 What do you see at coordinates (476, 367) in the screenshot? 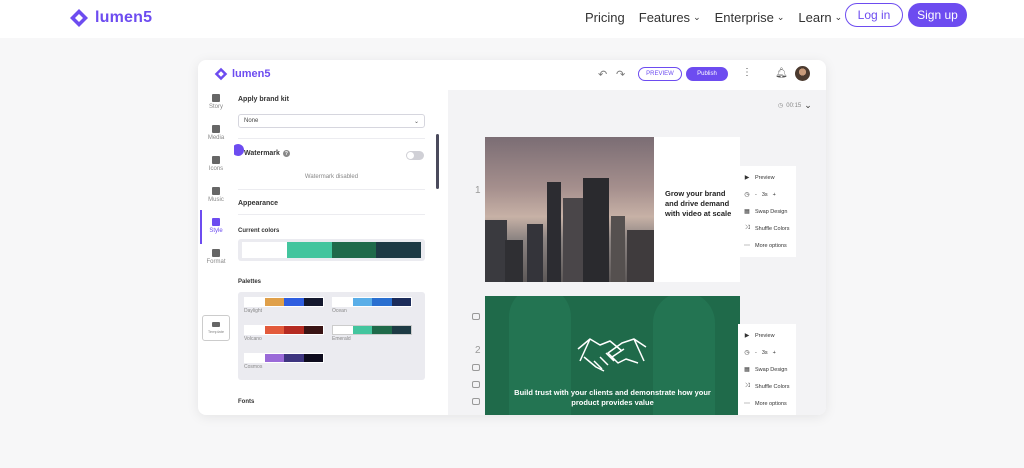
I see `duplicate-icon` at bounding box center [476, 367].